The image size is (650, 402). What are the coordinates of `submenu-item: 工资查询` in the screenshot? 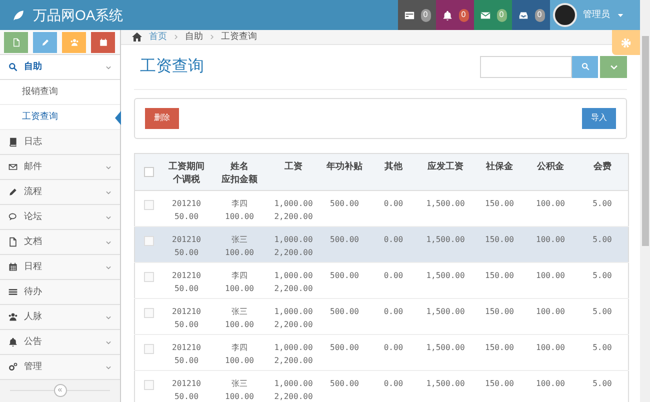 It's located at (60, 117).